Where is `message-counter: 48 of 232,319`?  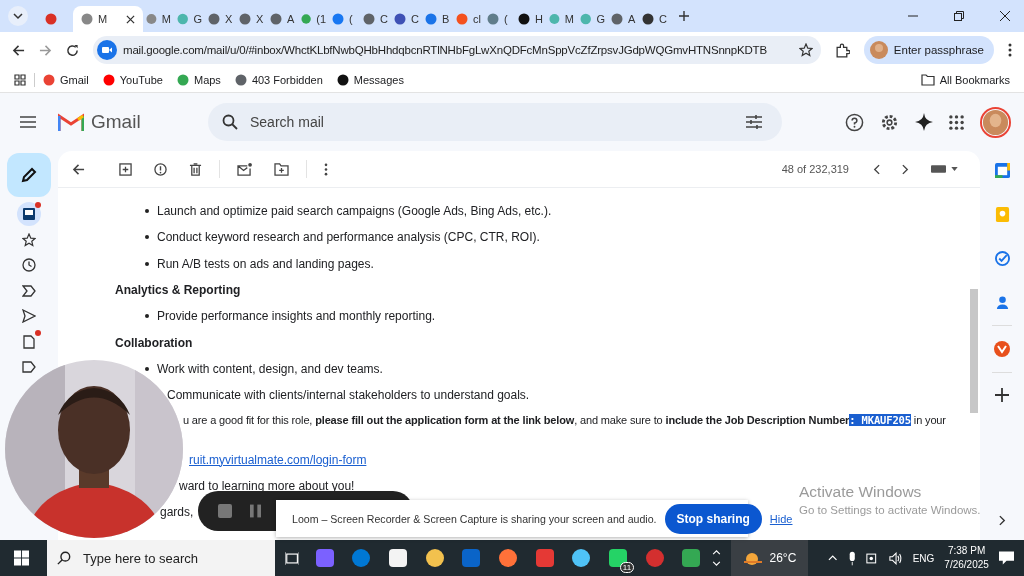 message-counter: 48 of 232,319 is located at coordinates (815, 169).